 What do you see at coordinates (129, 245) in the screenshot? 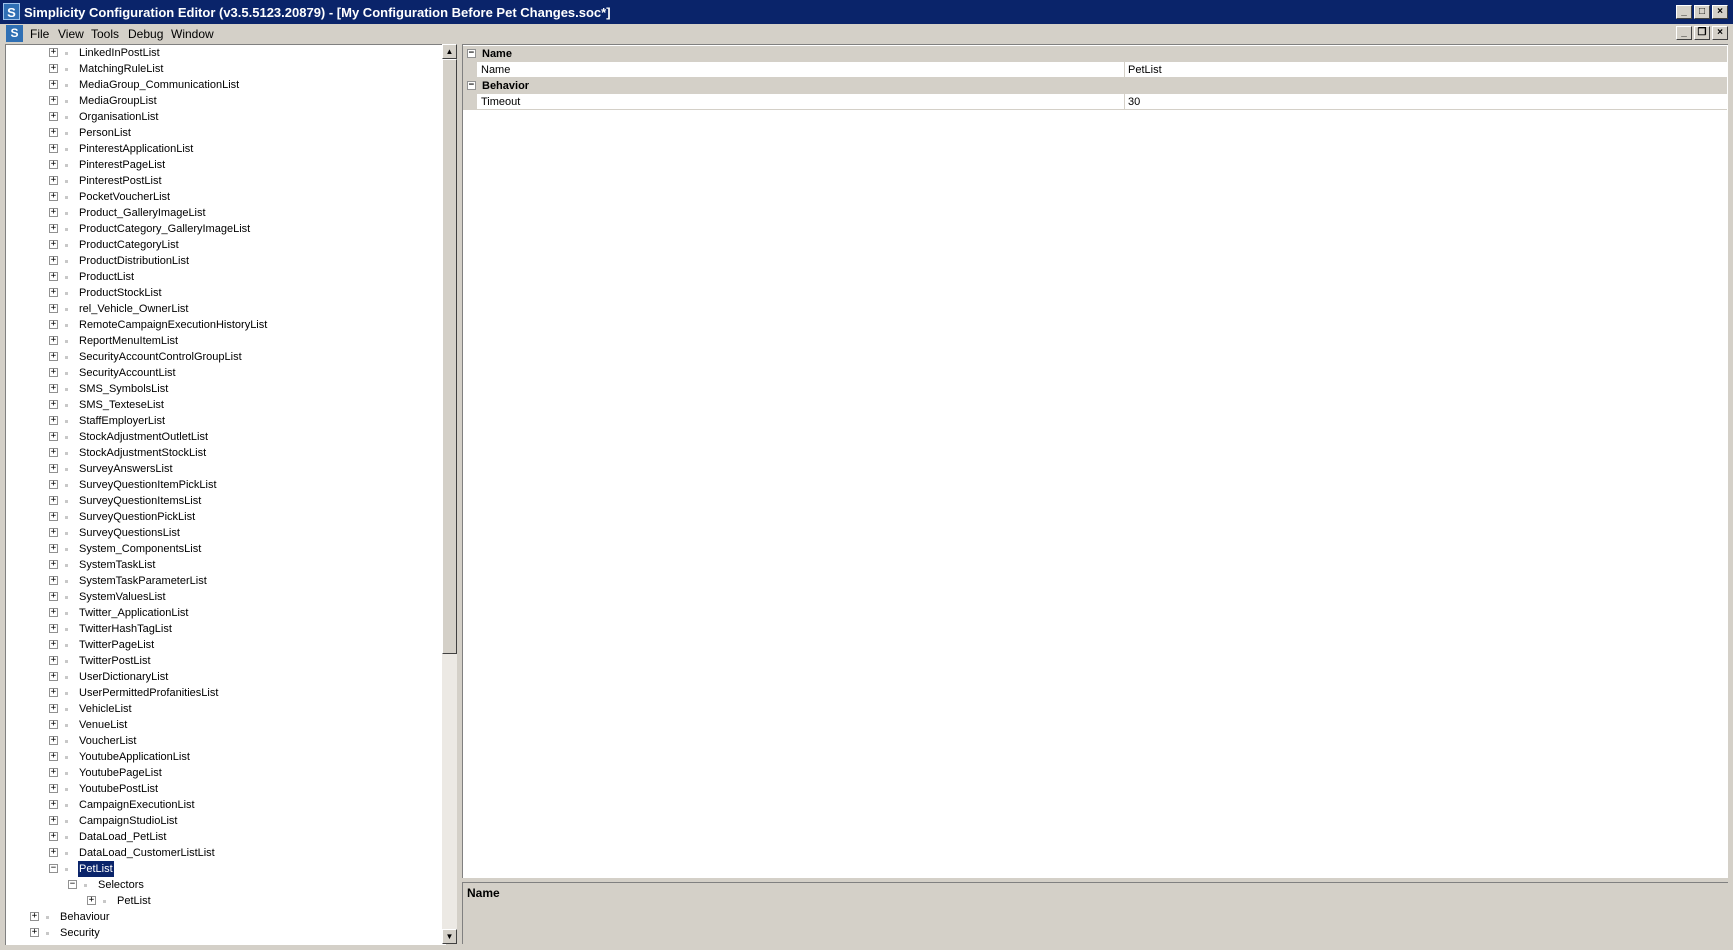
I see `tree-item-label: ProductCategoryList` at bounding box center [129, 245].